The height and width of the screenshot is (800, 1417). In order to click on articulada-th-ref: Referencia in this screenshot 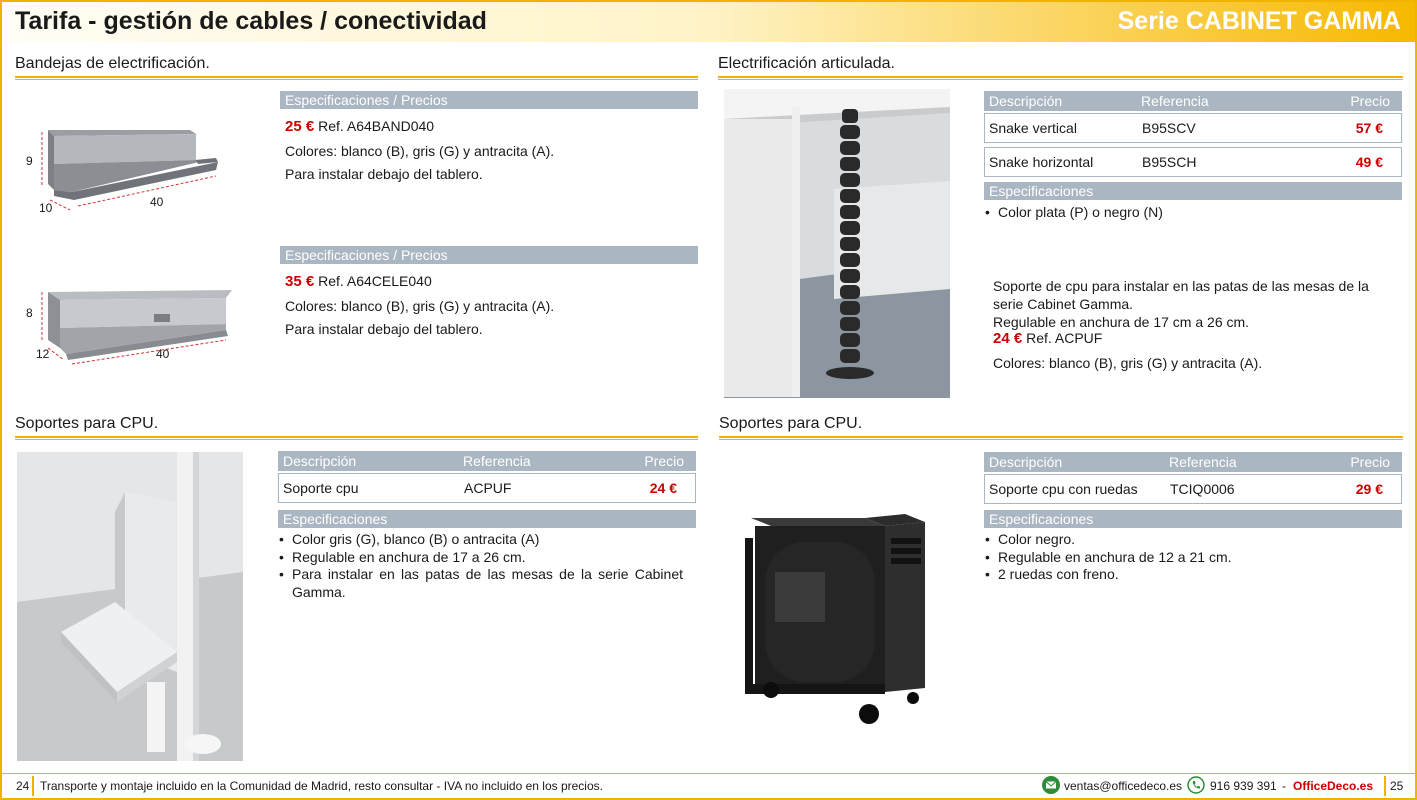, I will do `click(1175, 101)`.